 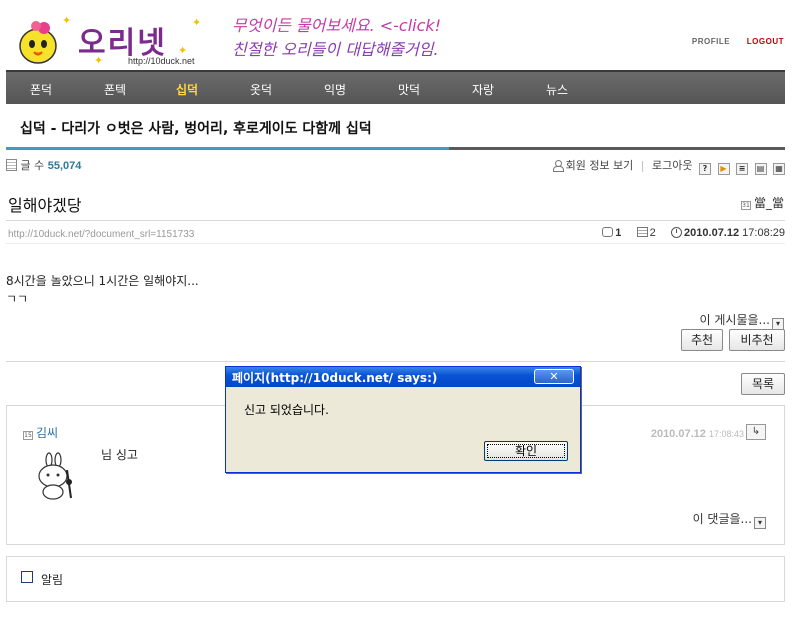 What do you see at coordinates (17, 299) in the screenshot?
I see `post-body-line: ㄱㄱ` at bounding box center [17, 299].